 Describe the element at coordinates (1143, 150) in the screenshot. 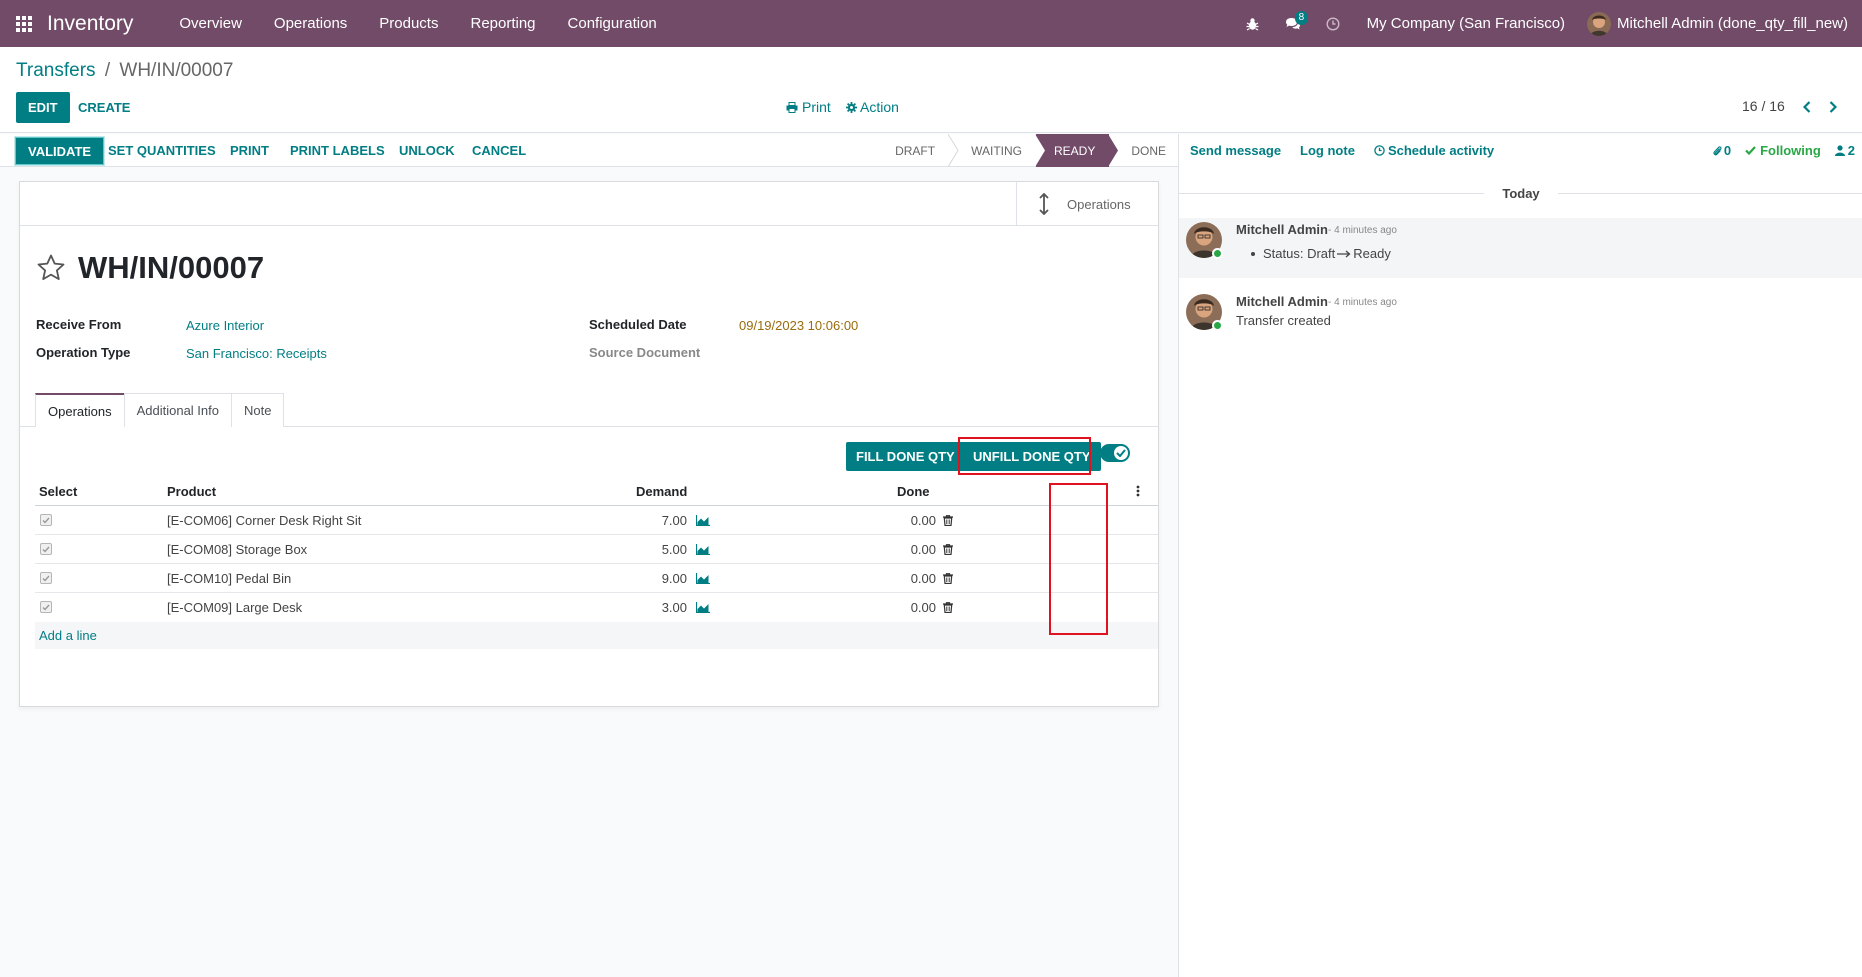

I see `state-done: DONE` at that location.